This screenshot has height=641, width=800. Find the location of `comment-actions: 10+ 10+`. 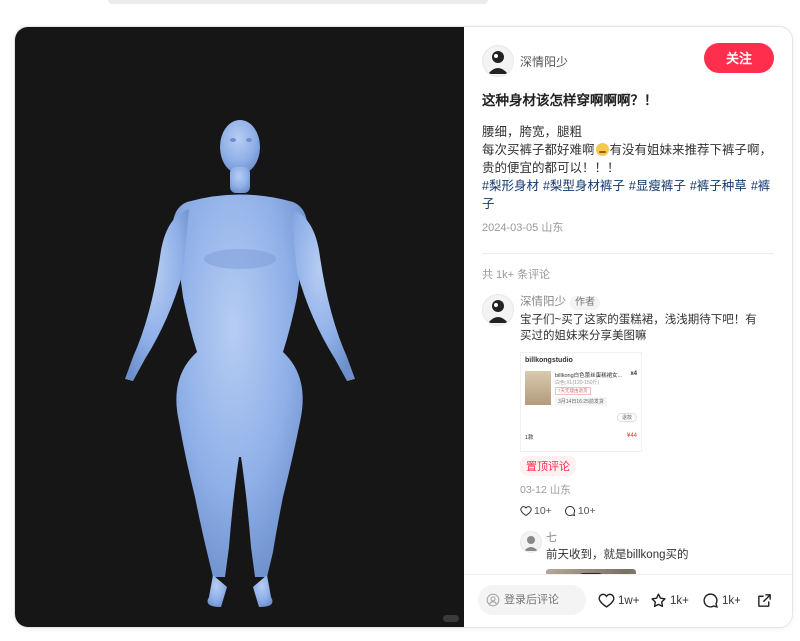

comment-actions: 10+ 10+ is located at coordinates (647, 511).